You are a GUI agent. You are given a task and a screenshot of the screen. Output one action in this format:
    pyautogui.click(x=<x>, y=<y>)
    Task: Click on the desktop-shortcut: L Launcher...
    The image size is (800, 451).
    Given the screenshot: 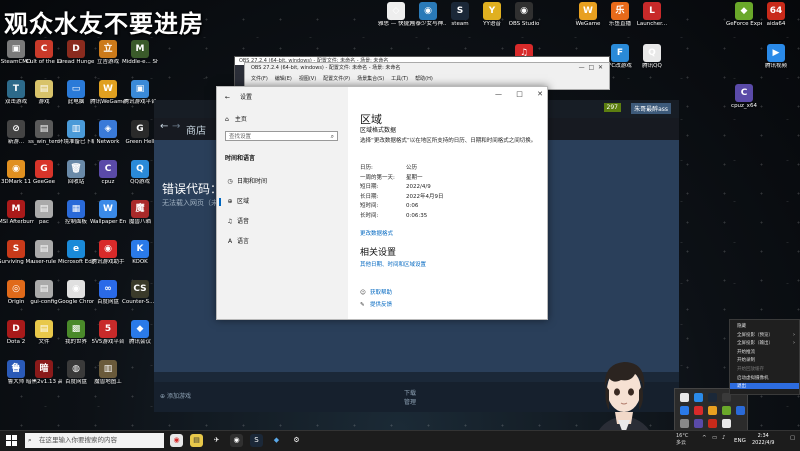 What is the action you would take?
    pyautogui.click(x=652, y=15)
    